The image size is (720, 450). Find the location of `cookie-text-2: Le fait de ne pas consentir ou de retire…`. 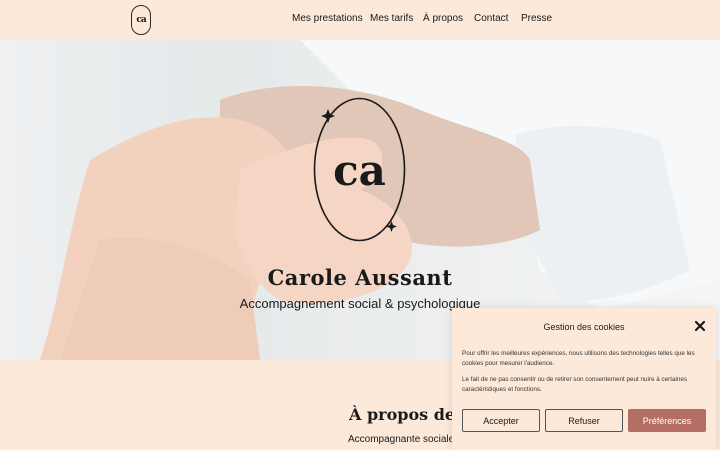

cookie-text-2: Le fait de ne pas consentir ou de retire… is located at coordinates (575, 384).